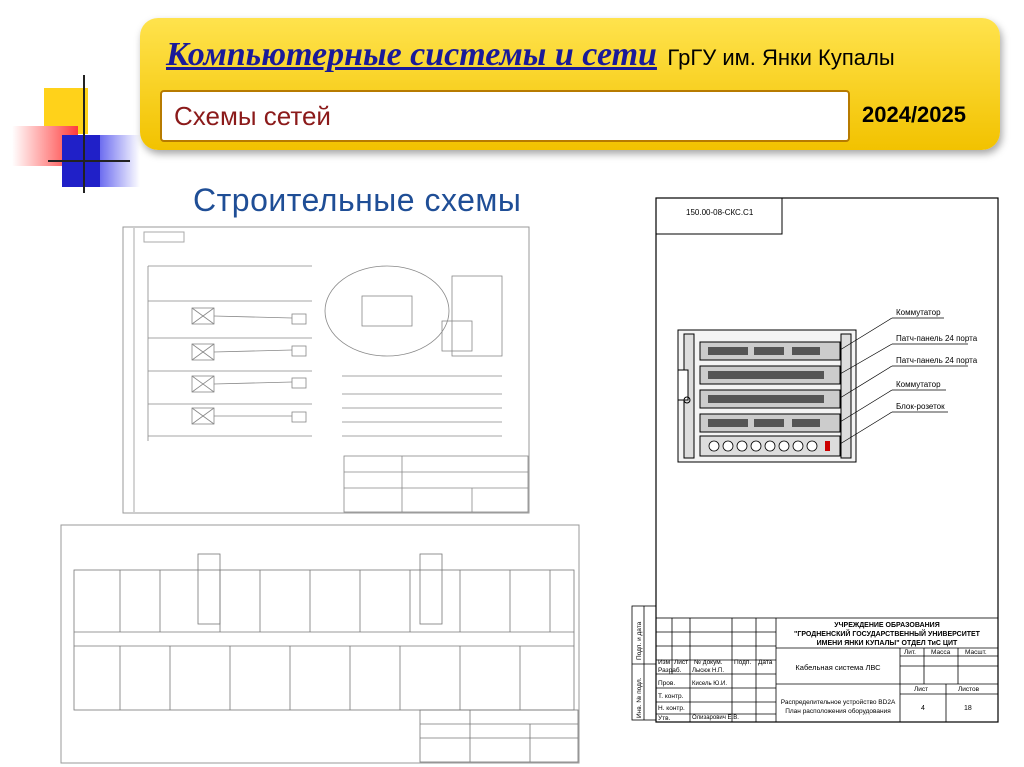 The image size is (1024, 767). What do you see at coordinates (708, 671) in the screenshot?
I see `stamp-razrab-name: Лысюк Н.П.` at bounding box center [708, 671].